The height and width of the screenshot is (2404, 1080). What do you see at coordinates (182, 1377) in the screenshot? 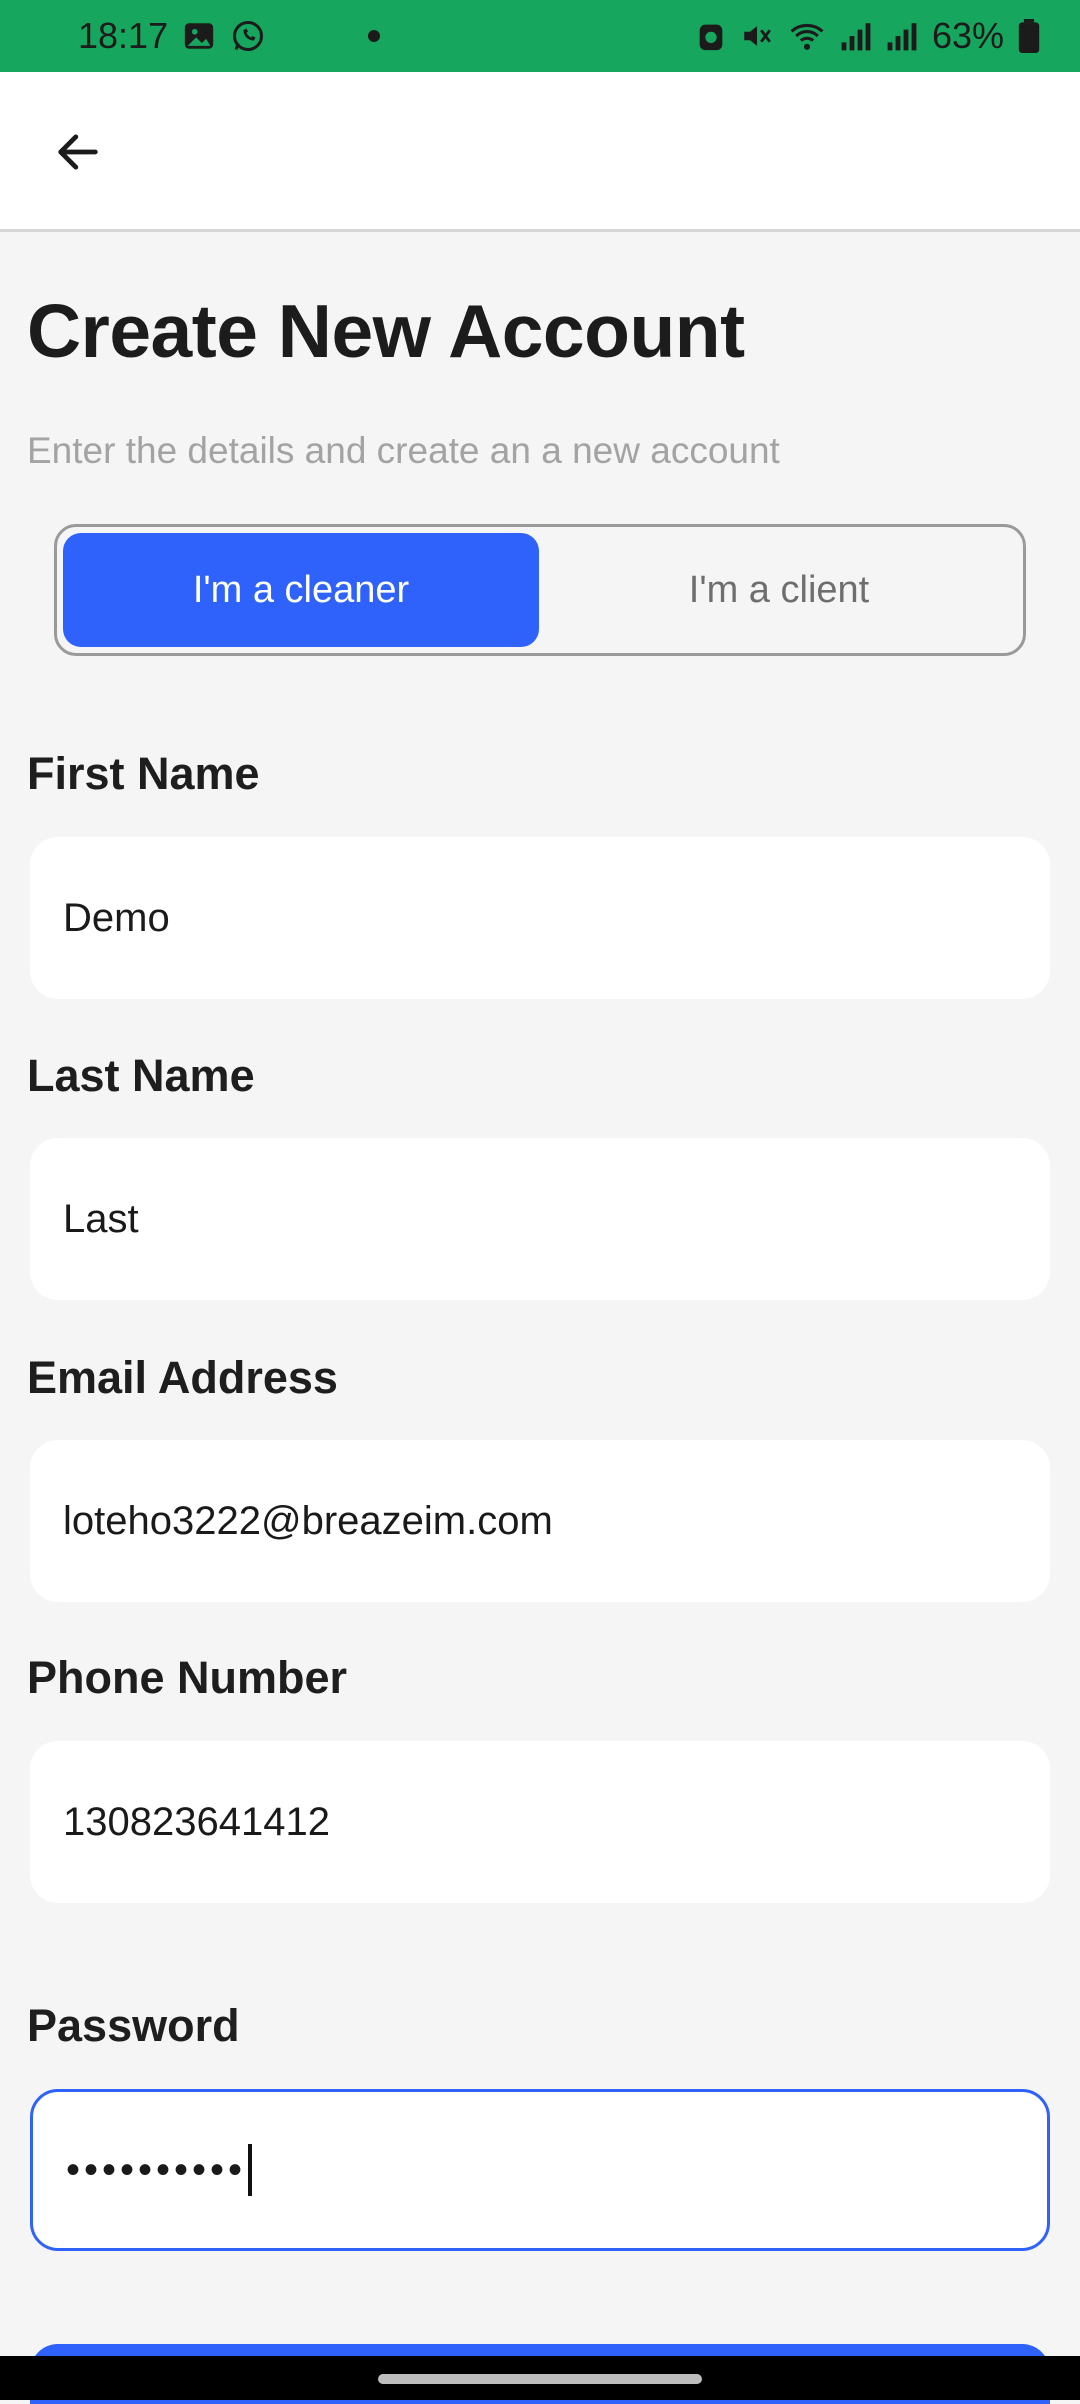
I see `email-label: Email Address` at bounding box center [182, 1377].